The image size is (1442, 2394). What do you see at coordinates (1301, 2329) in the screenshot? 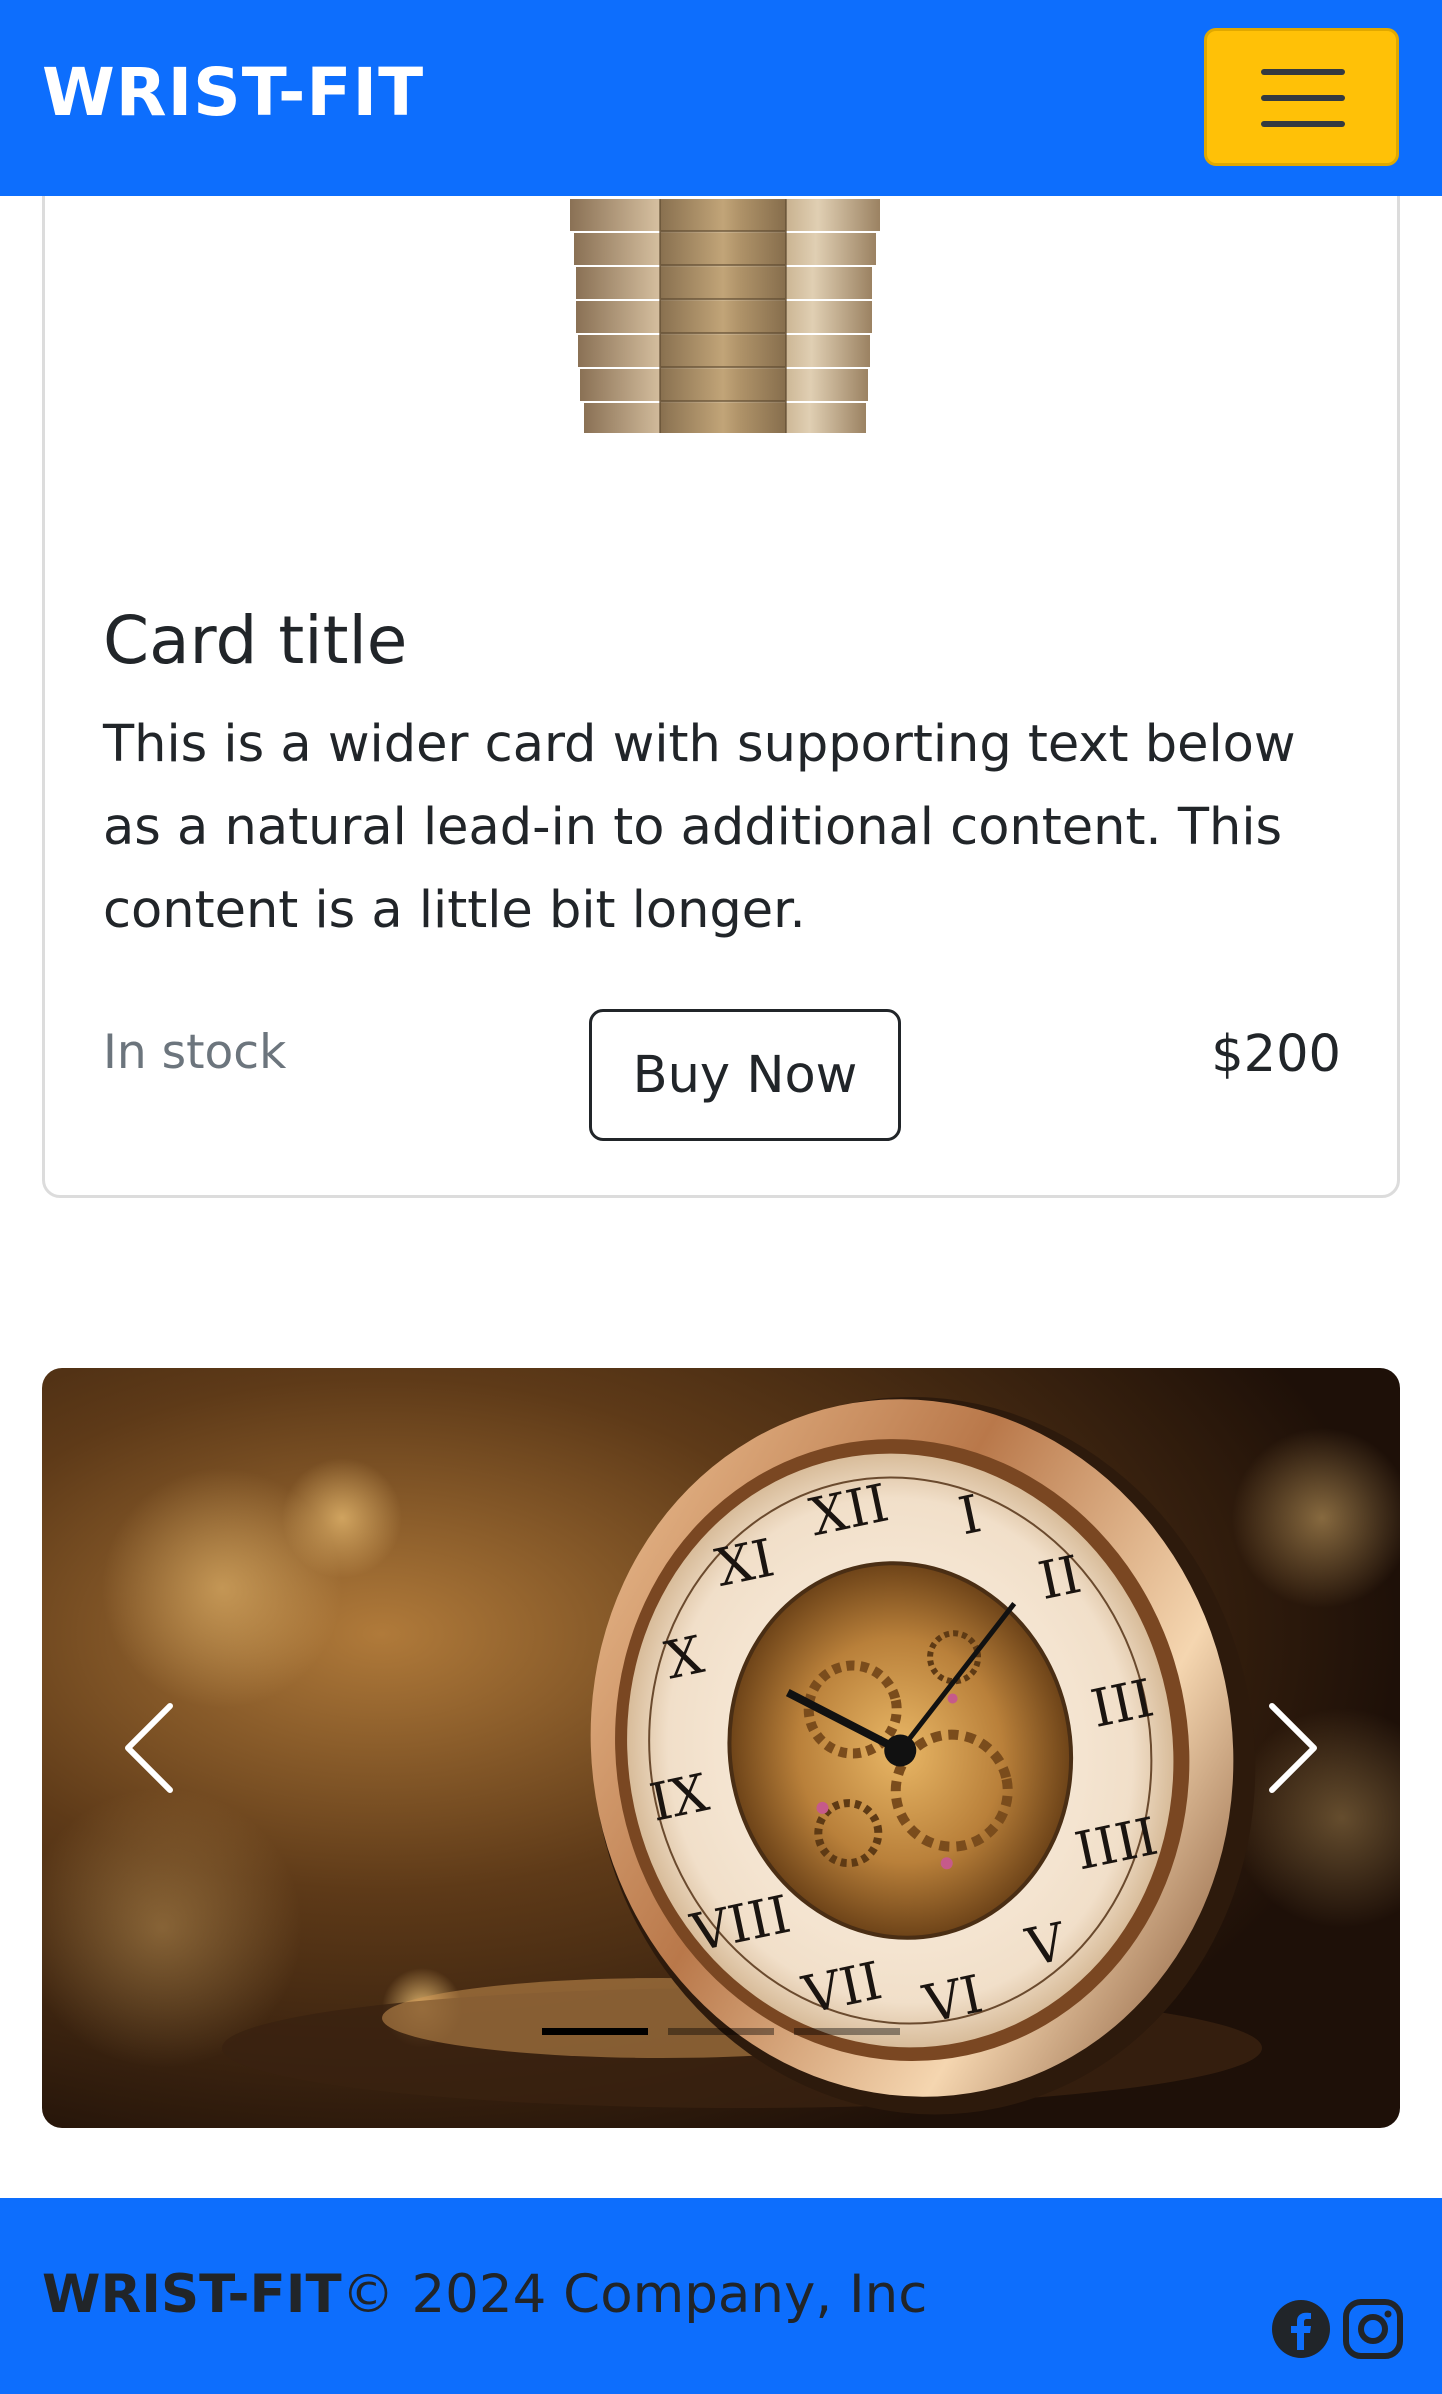
I see `facebook-icon` at bounding box center [1301, 2329].